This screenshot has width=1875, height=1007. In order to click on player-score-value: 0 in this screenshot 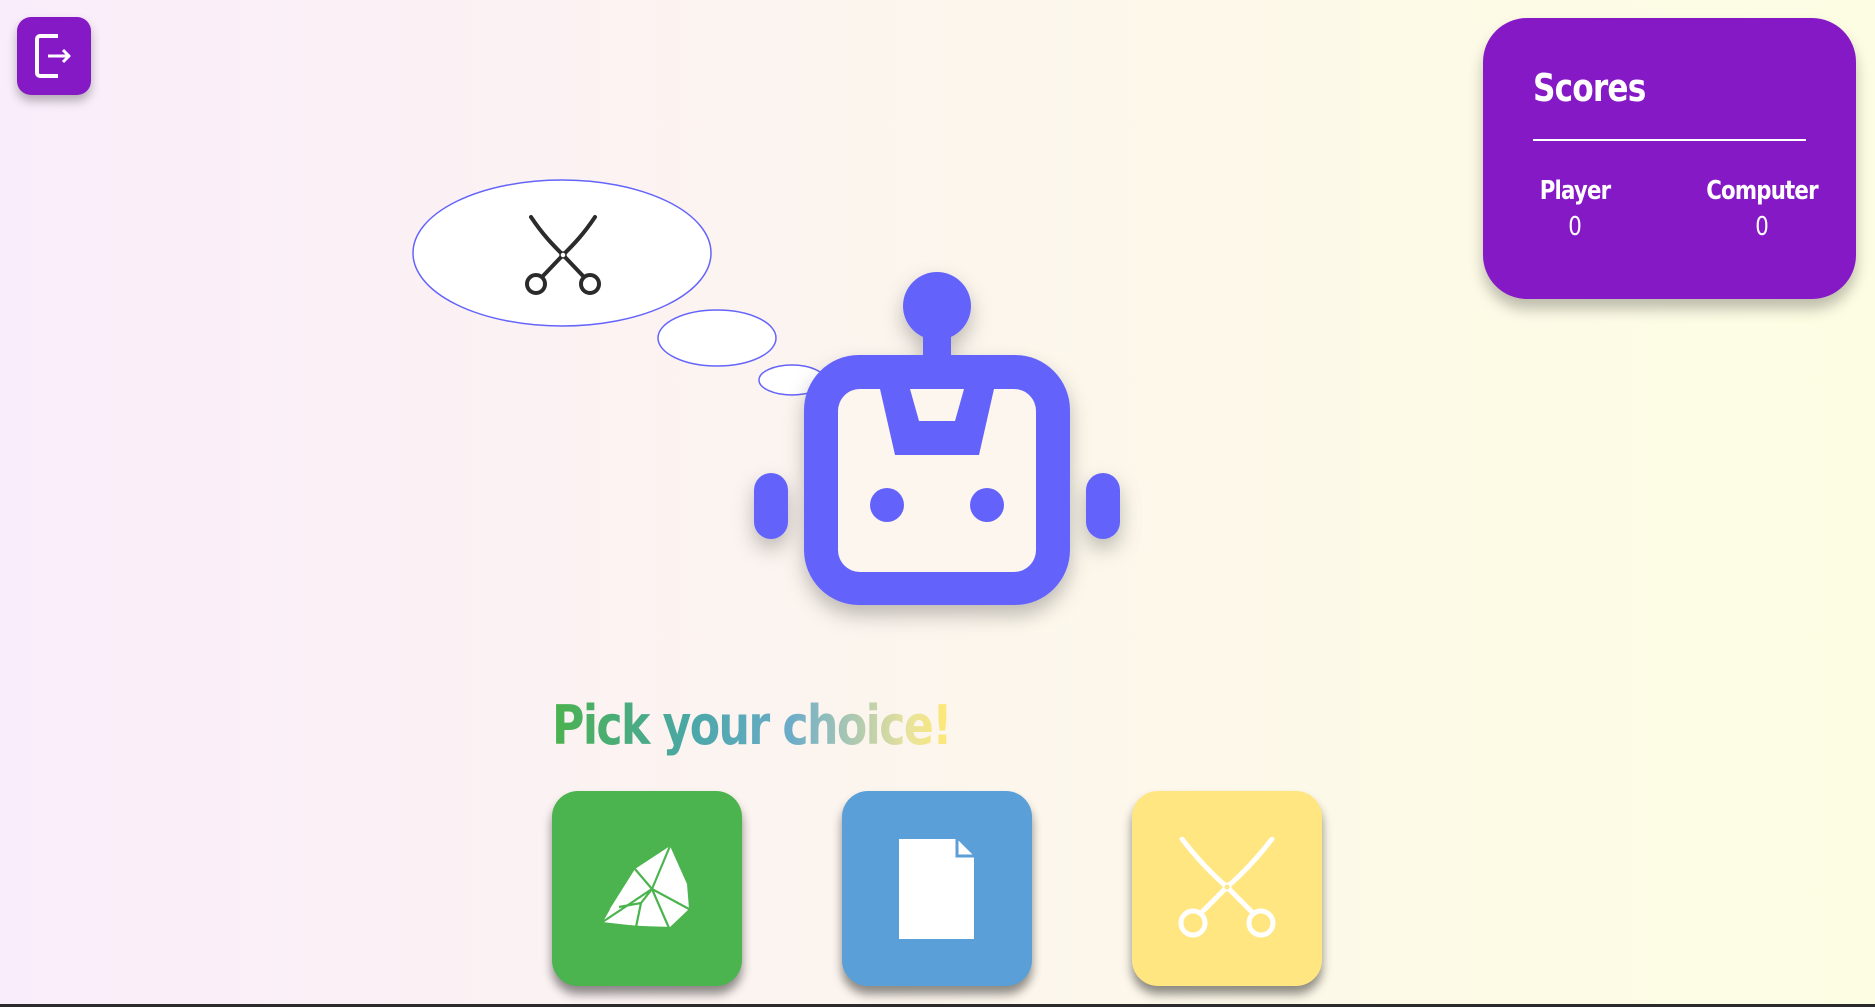, I will do `click(1575, 227)`.